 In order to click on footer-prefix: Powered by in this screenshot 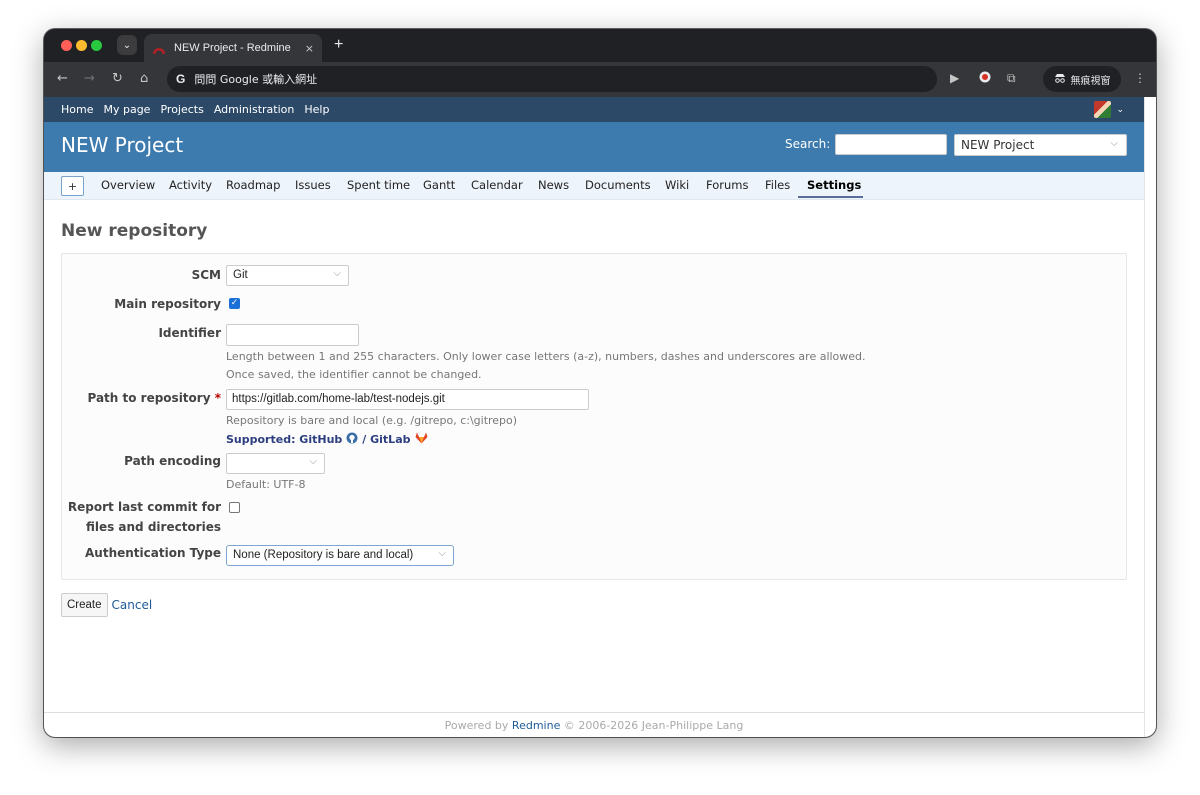, I will do `click(476, 725)`.